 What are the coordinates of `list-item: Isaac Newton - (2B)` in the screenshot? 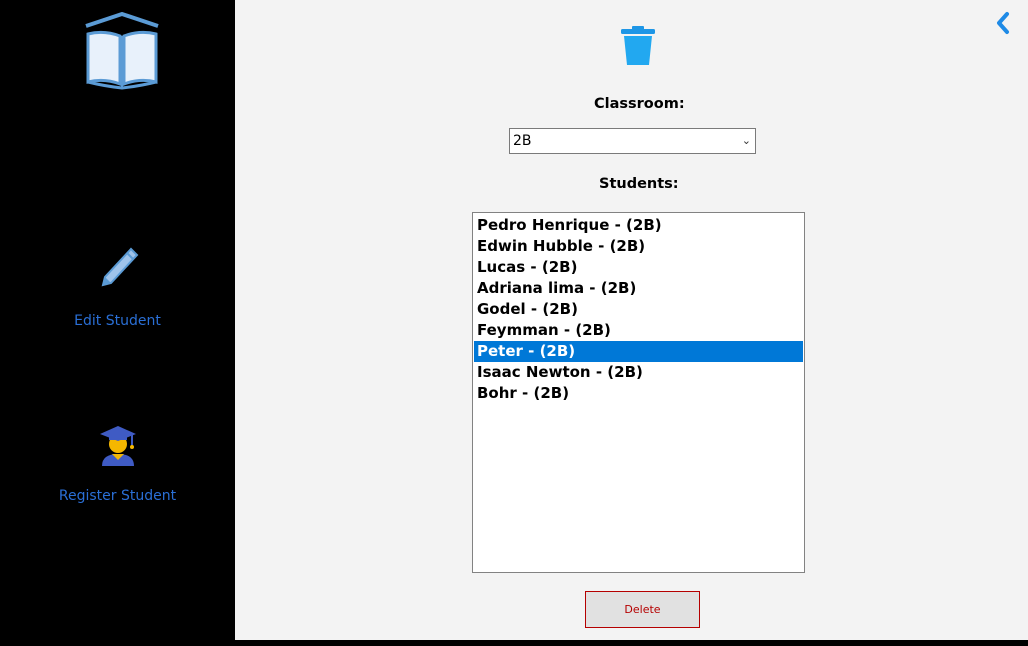 It's located at (638, 372).